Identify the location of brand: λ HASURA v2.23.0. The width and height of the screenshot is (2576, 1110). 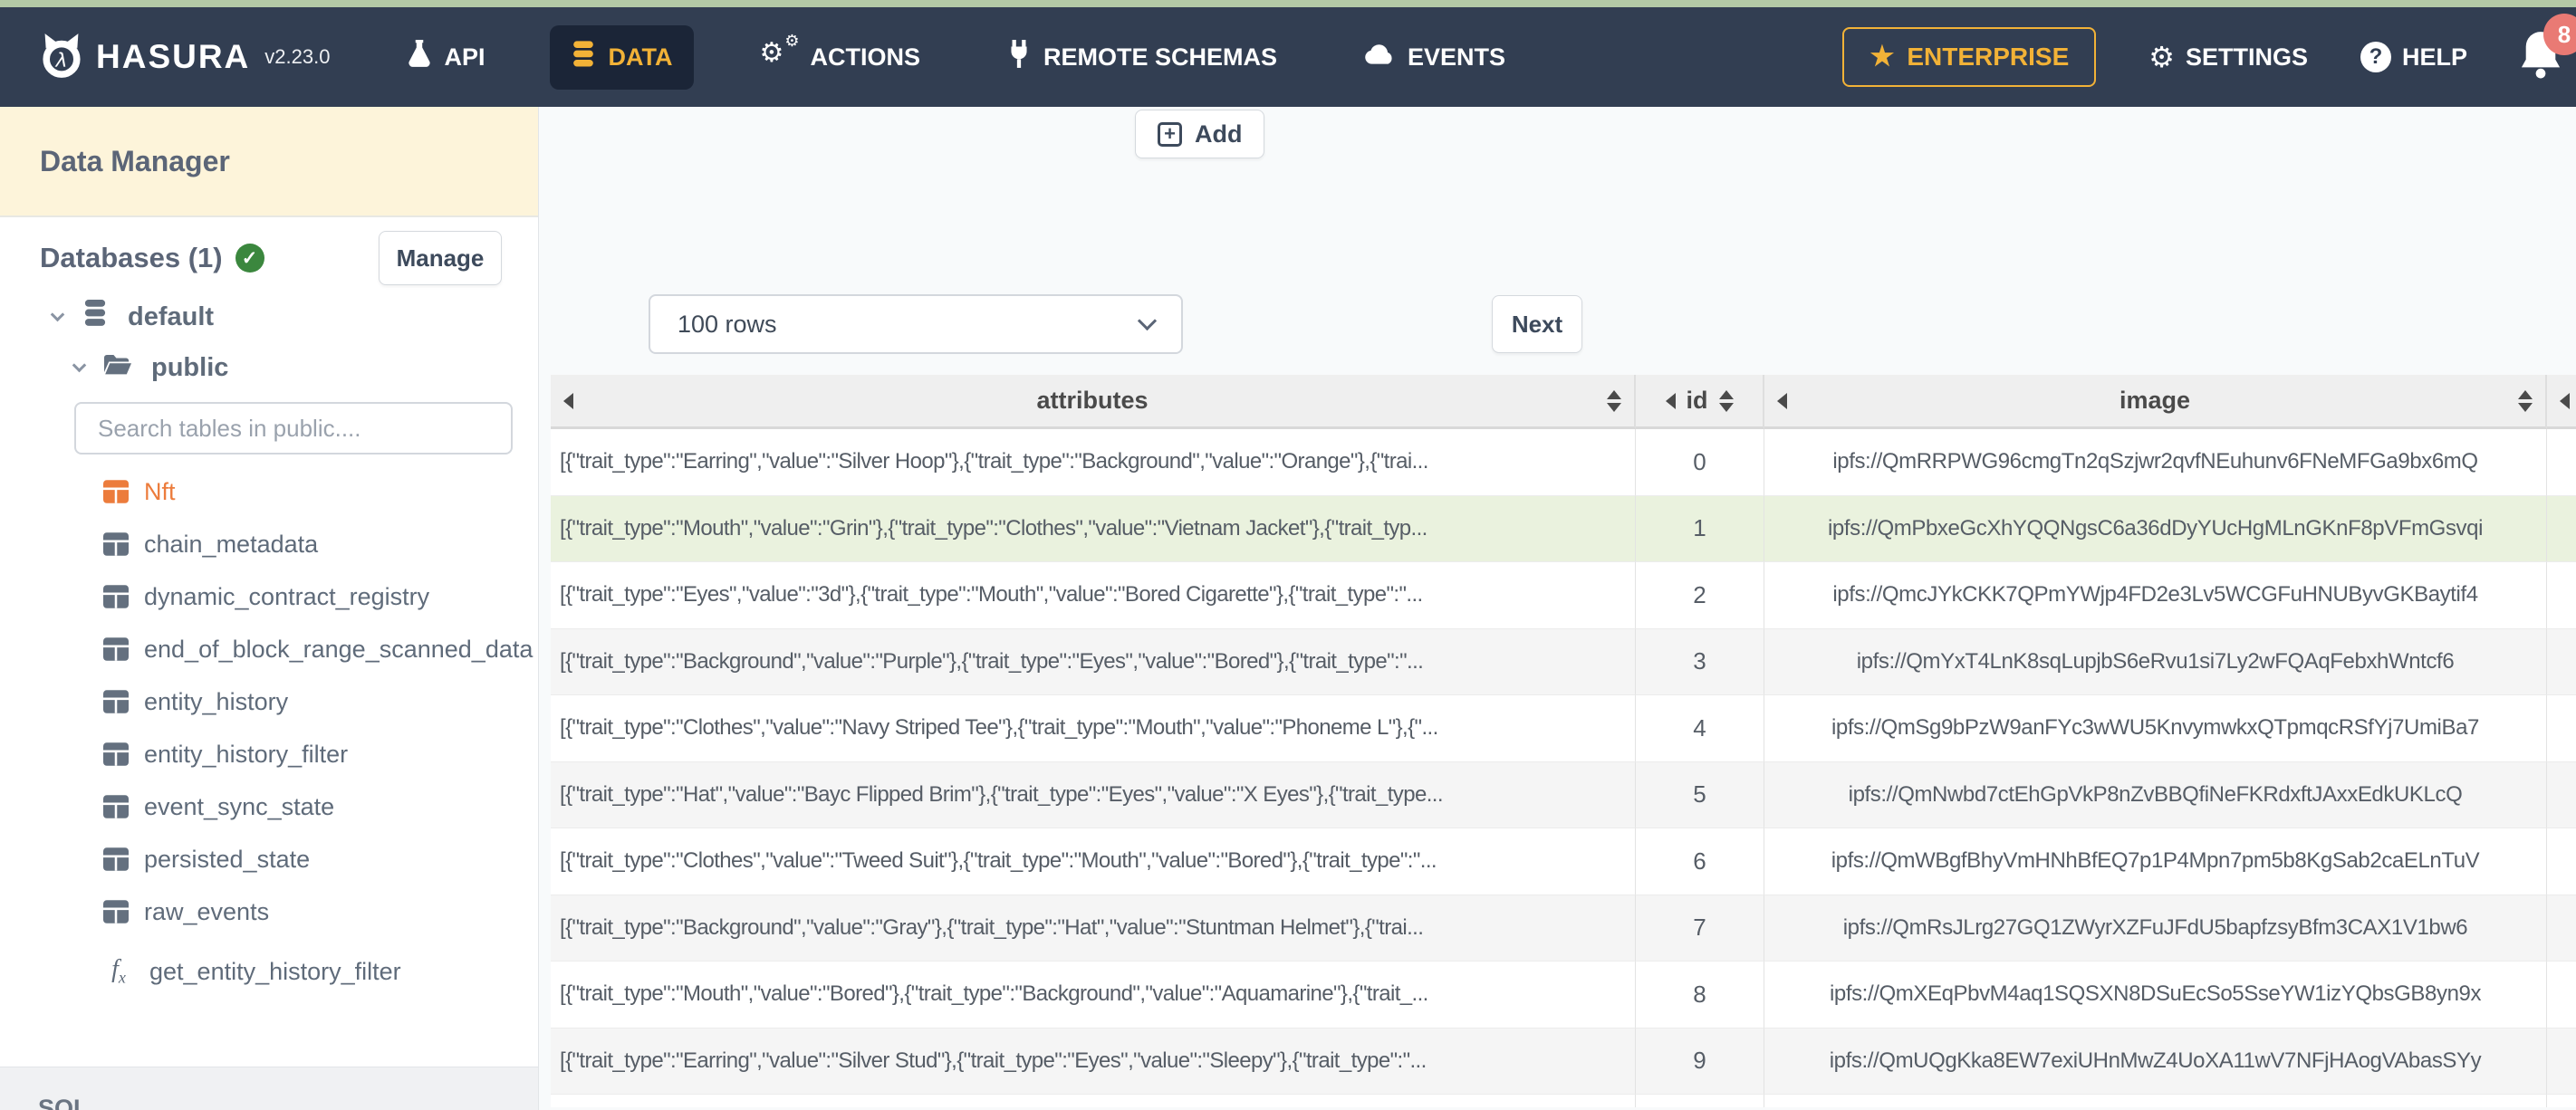
(184, 58).